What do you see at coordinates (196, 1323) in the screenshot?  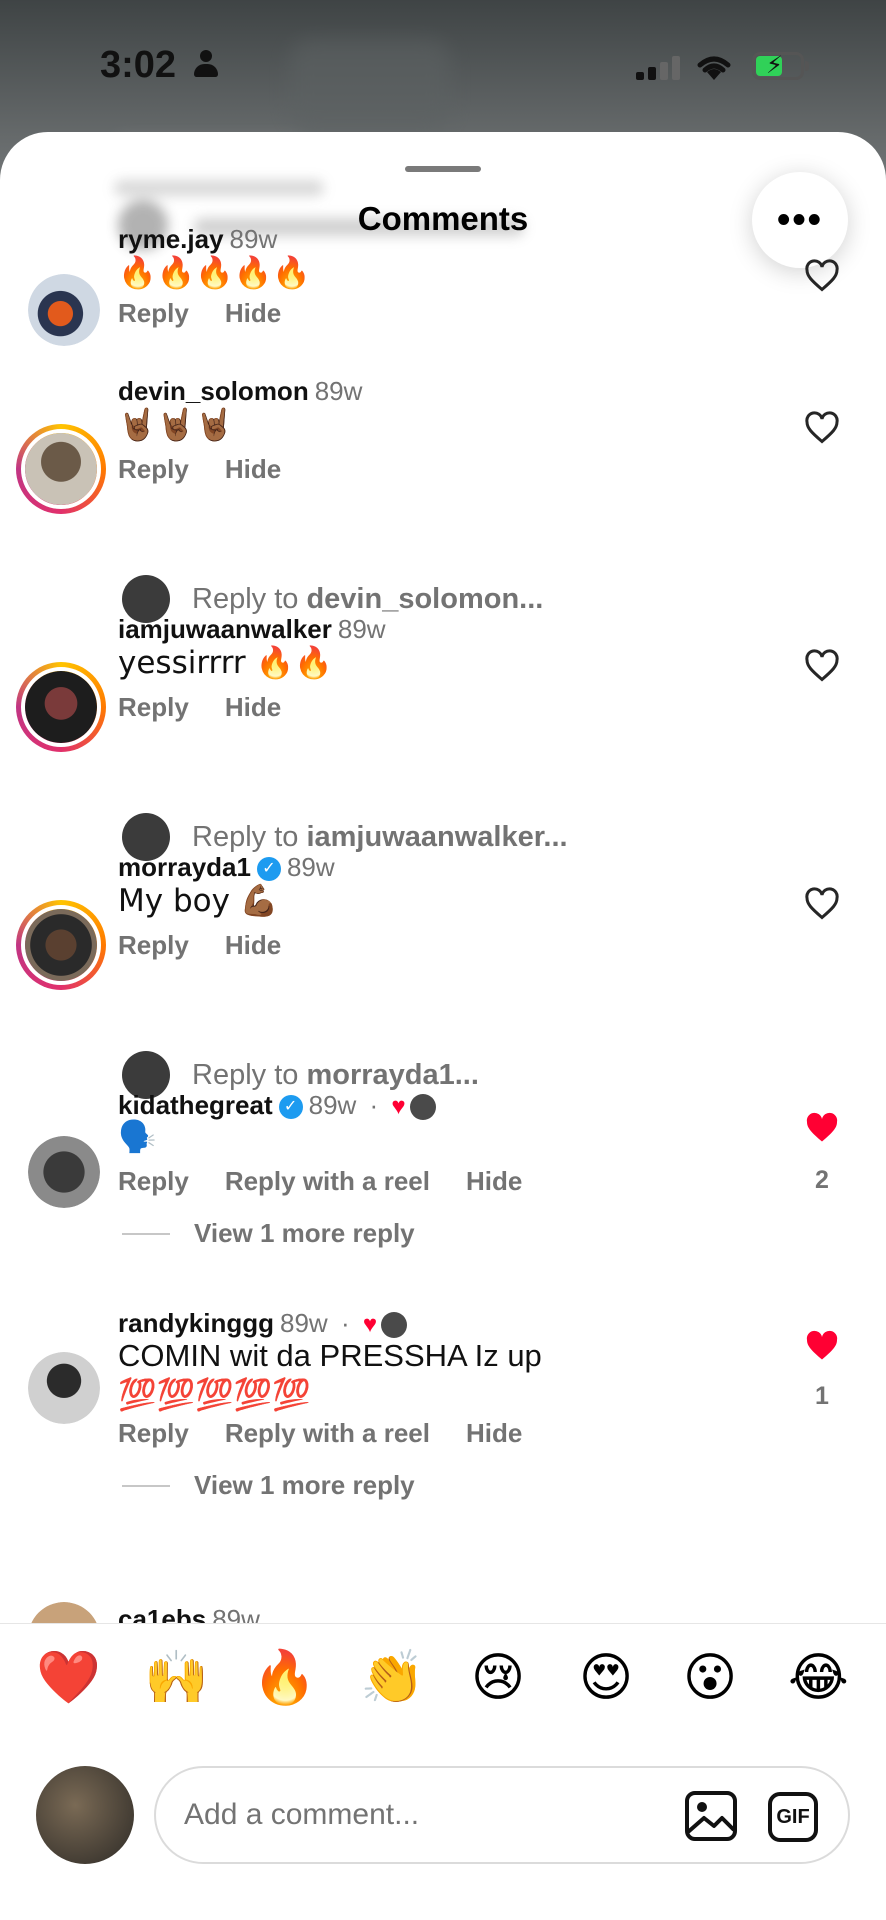 I see `comment-username: randykinggg` at bounding box center [196, 1323].